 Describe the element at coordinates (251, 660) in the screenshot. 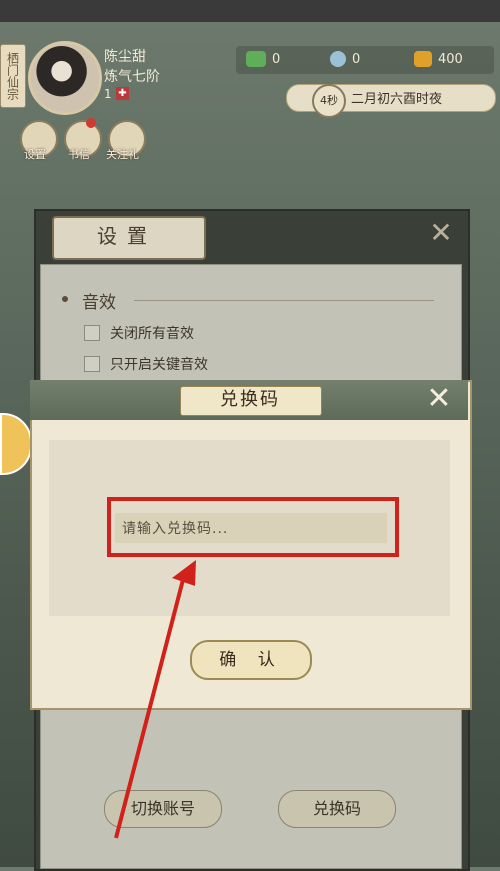

I see `confirm-button: 确 认` at that location.